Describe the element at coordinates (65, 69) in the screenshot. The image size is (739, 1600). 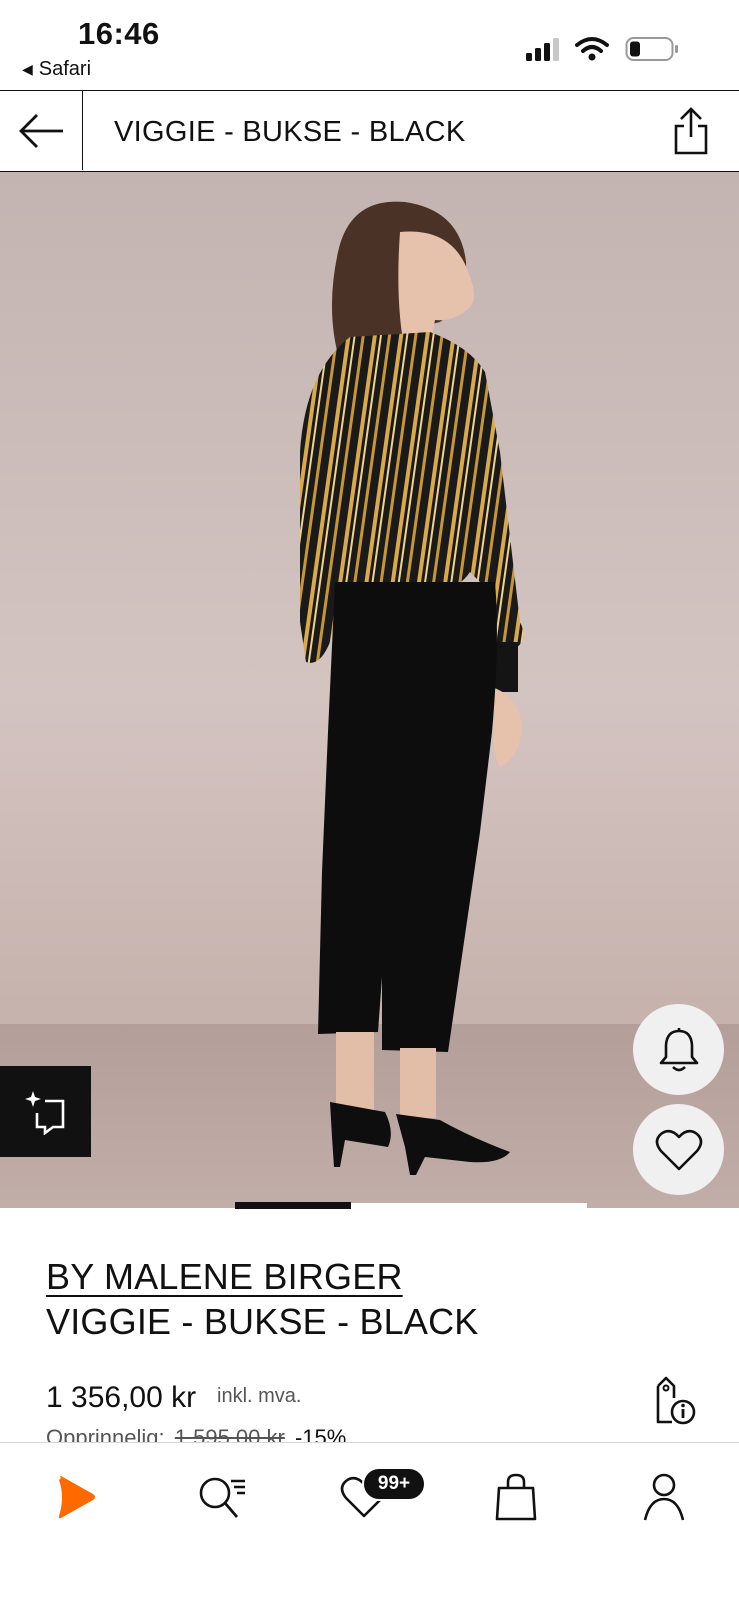
I see `back-app-label: Safari` at that location.